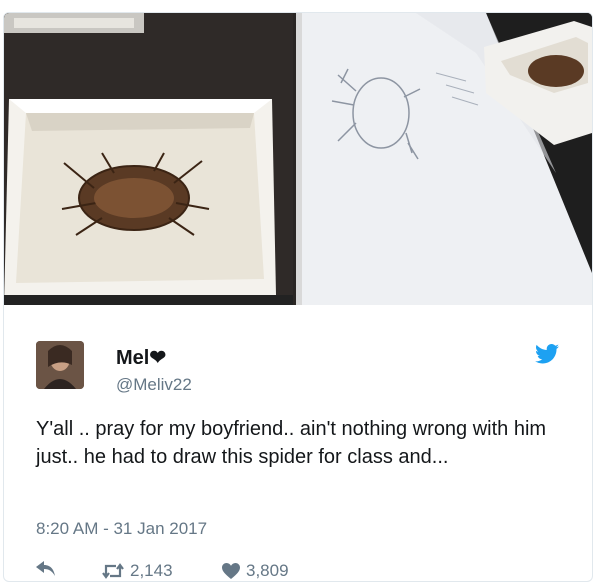  I want to click on tweet-timestamp: 8:20 AM - 31 Jan 2017, so click(121, 529).